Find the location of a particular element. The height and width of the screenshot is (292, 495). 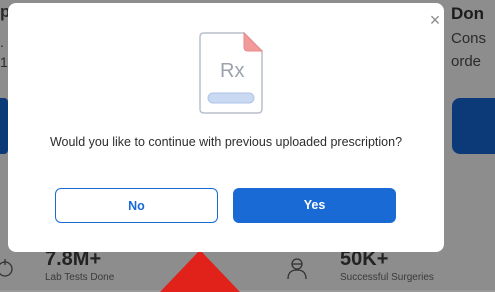

prescription-icon: Rx is located at coordinates (231, 72).